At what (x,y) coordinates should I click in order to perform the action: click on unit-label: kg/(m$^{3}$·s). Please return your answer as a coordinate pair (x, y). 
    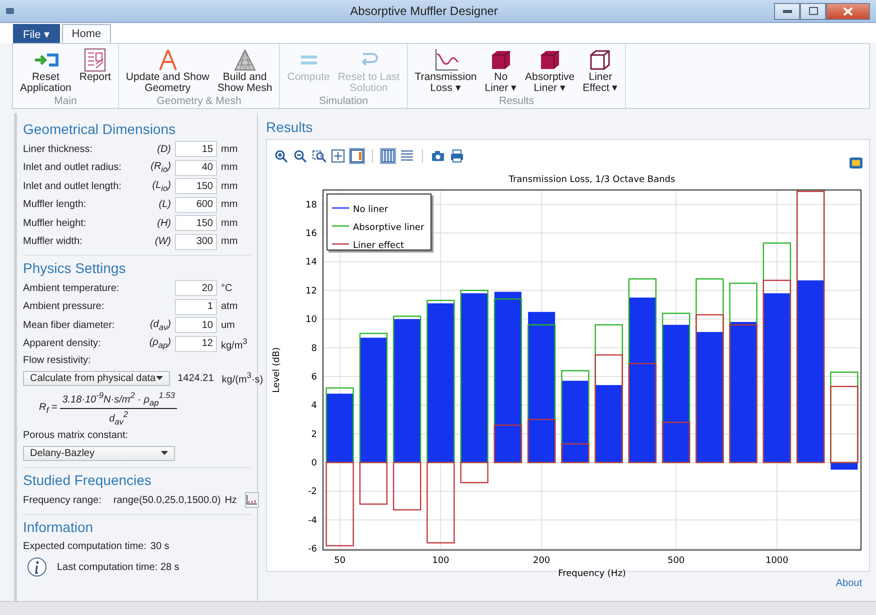
    Looking at the image, I should click on (243, 378).